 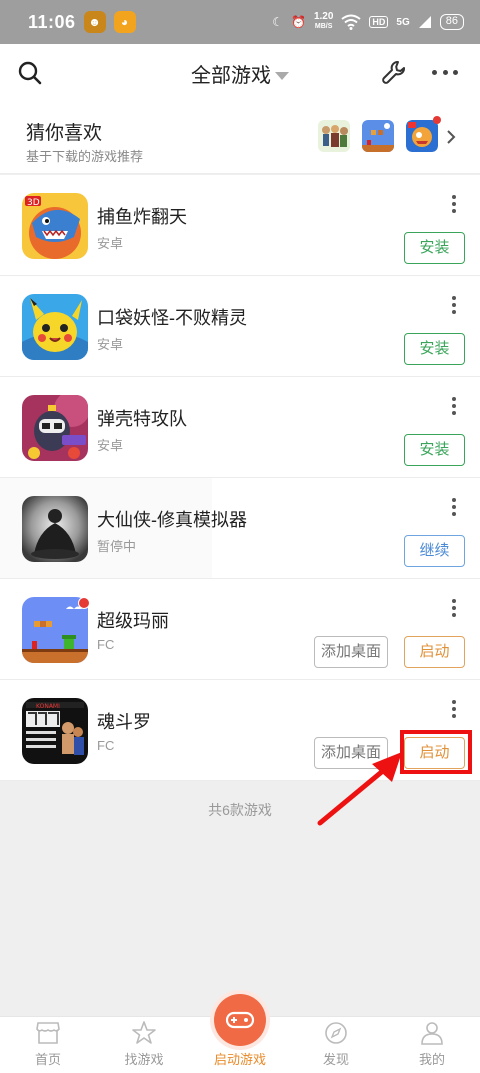 What do you see at coordinates (55, 630) in the screenshot?
I see `game-icon-super-mario` at bounding box center [55, 630].